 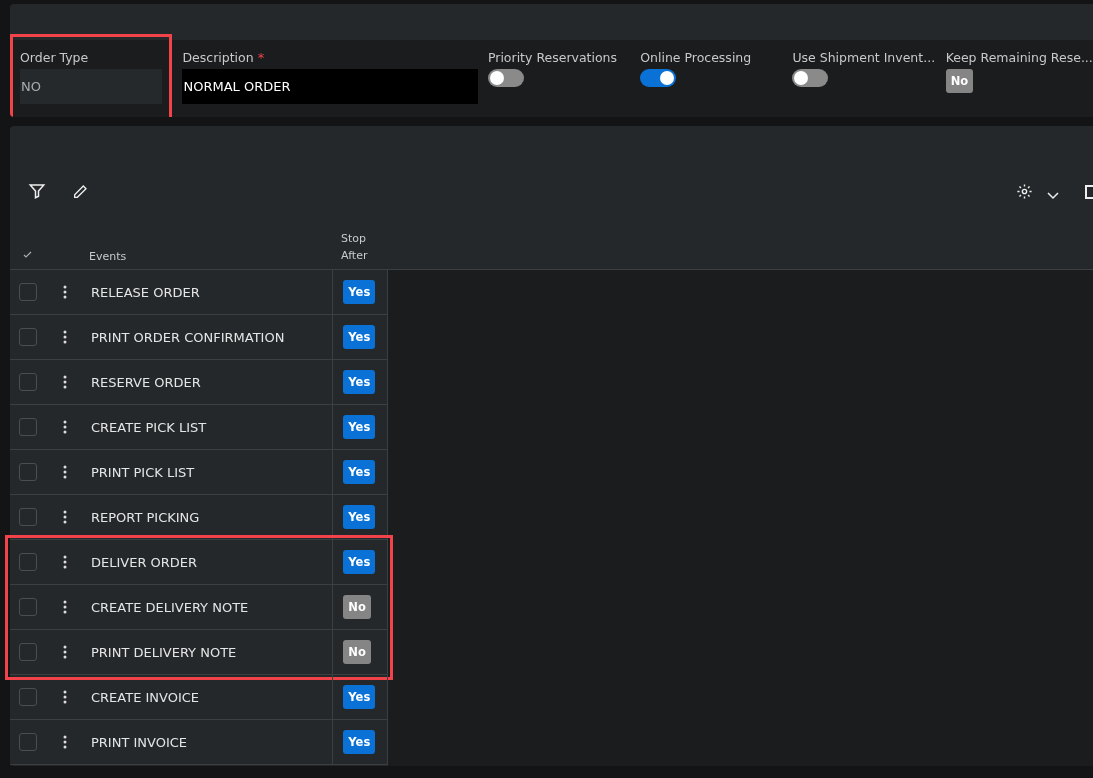 What do you see at coordinates (261, 57) in the screenshot?
I see `required-mark: *` at bounding box center [261, 57].